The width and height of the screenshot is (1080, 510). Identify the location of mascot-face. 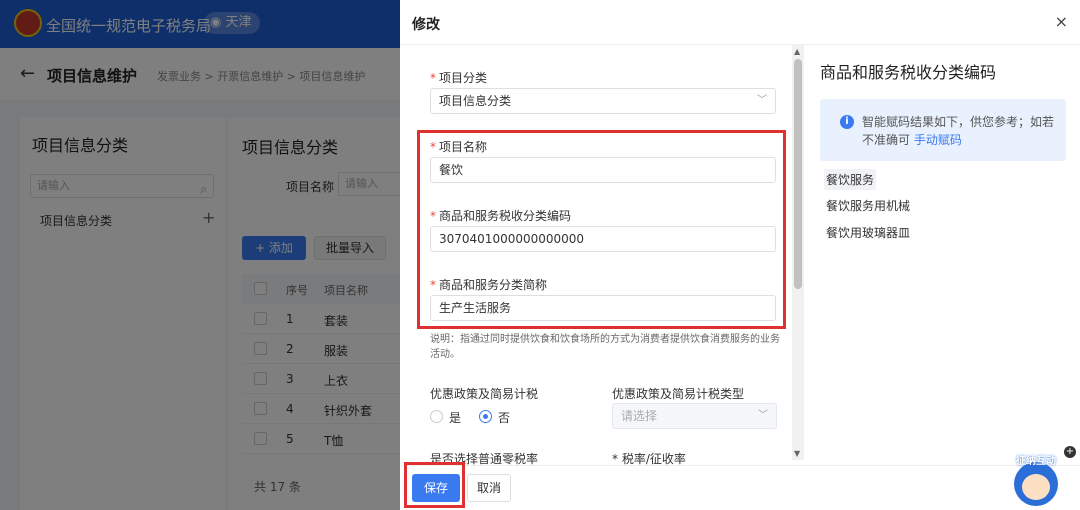
(1036, 487).